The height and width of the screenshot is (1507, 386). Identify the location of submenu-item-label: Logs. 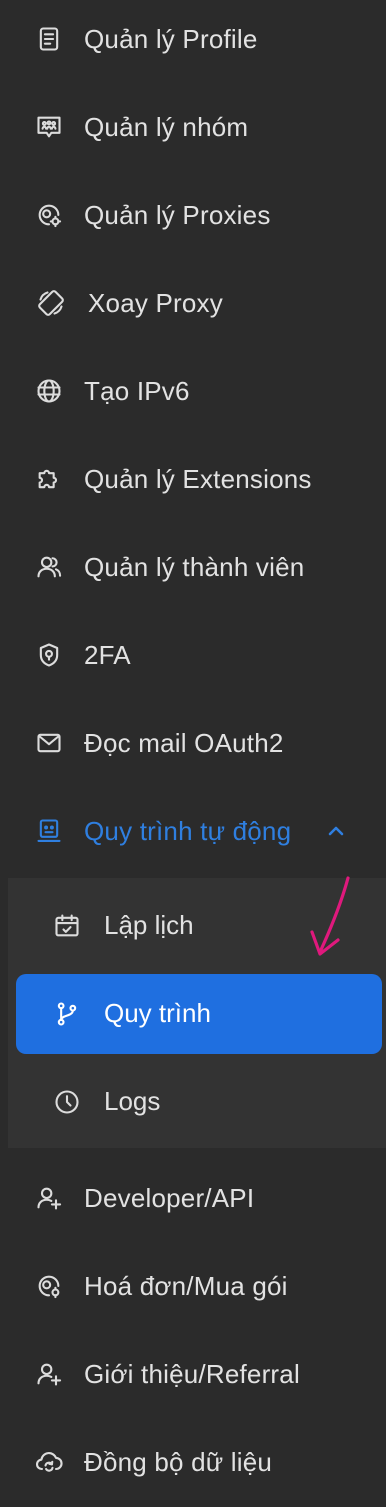
(132, 1101).